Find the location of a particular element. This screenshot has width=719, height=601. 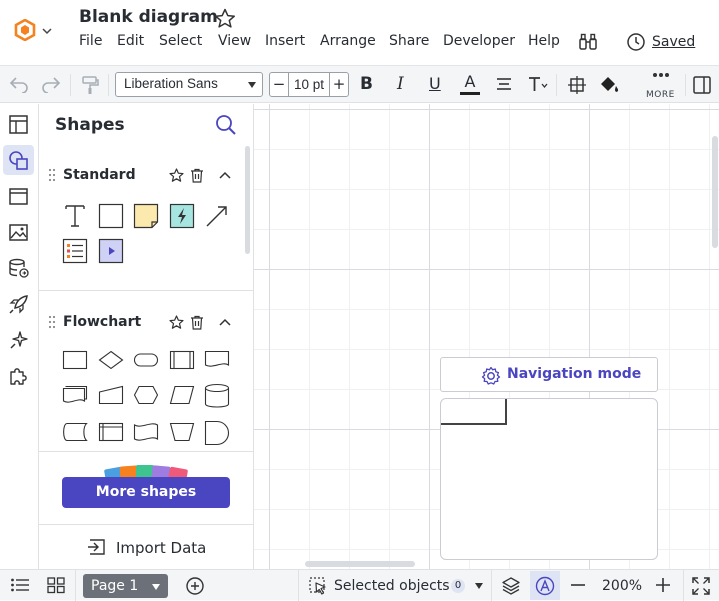

add-page-icon is located at coordinates (195, 586).